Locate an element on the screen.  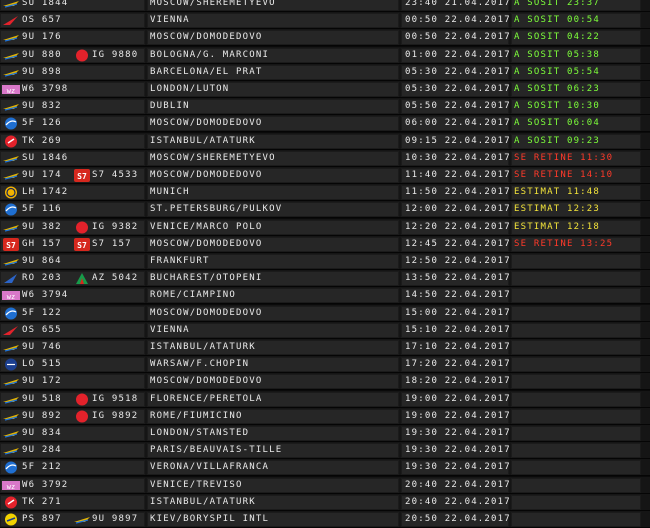
scheduled-time: 20:40 22.04.2017 is located at coordinates (458, 502).